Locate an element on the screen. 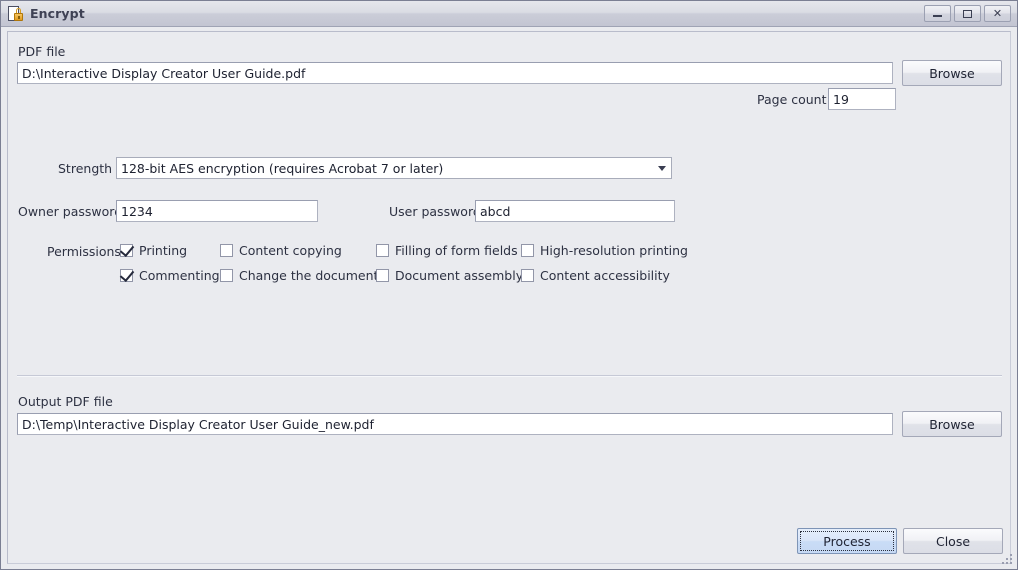  section-divider is located at coordinates (509, 375).